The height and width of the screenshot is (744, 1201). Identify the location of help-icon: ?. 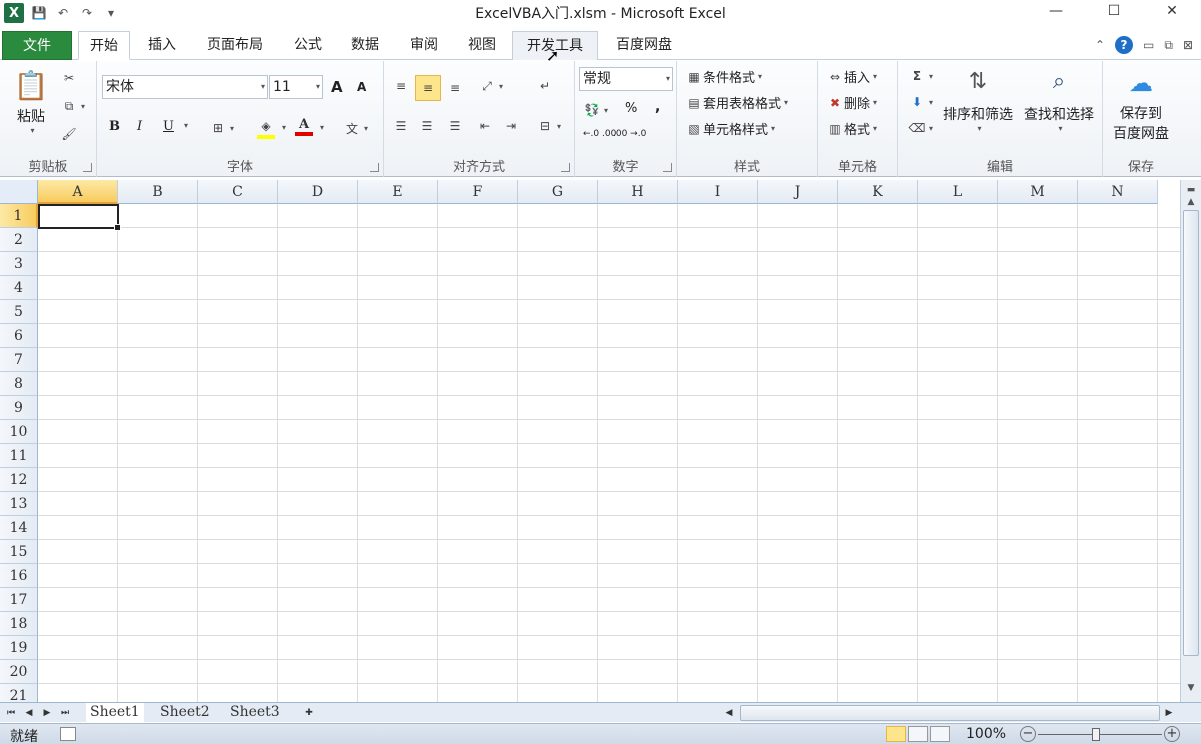
(1124, 45).